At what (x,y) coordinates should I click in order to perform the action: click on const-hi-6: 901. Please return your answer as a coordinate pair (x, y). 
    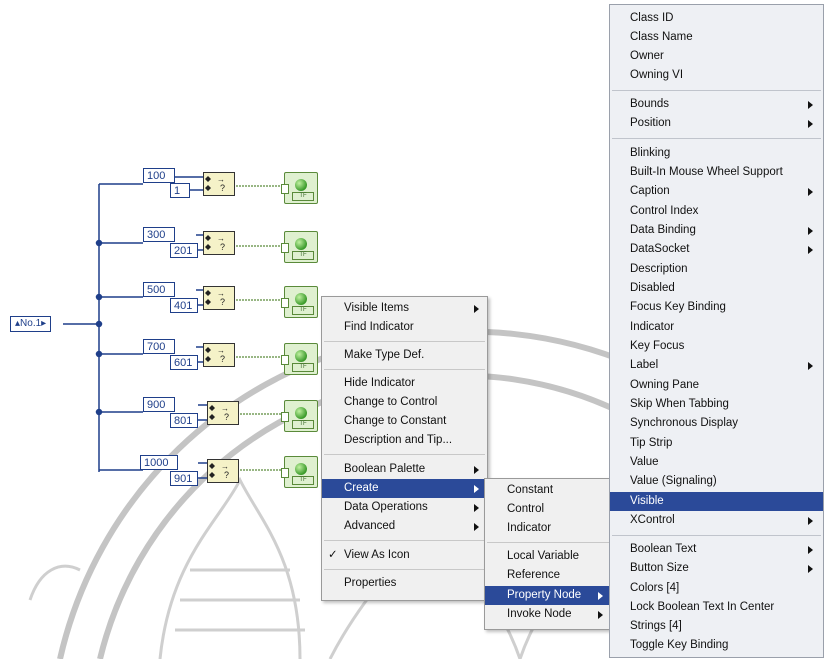
    Looking at the image, I should click on (184, 478).